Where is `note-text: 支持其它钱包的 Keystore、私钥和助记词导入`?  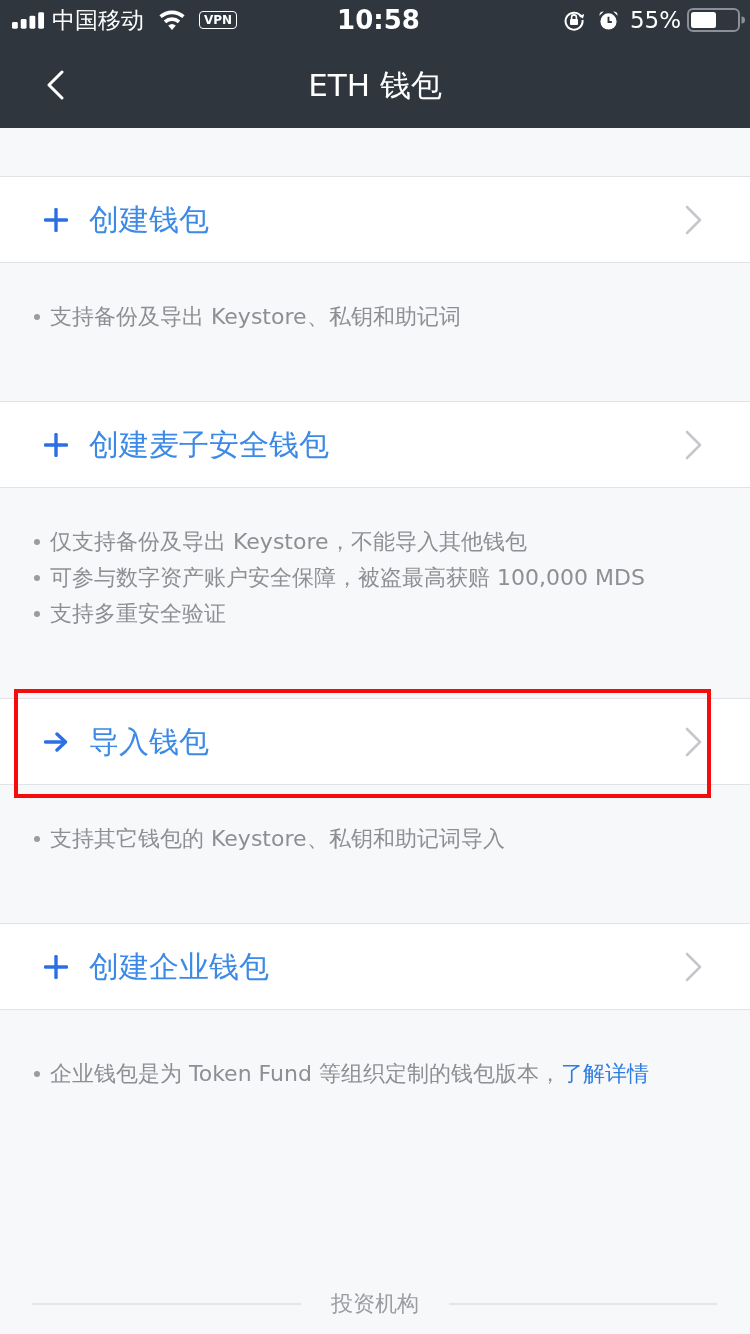 note-text: 支持其它钱包的 Keystore、私钥和助记词导入 is located at coordinates (277, 839).